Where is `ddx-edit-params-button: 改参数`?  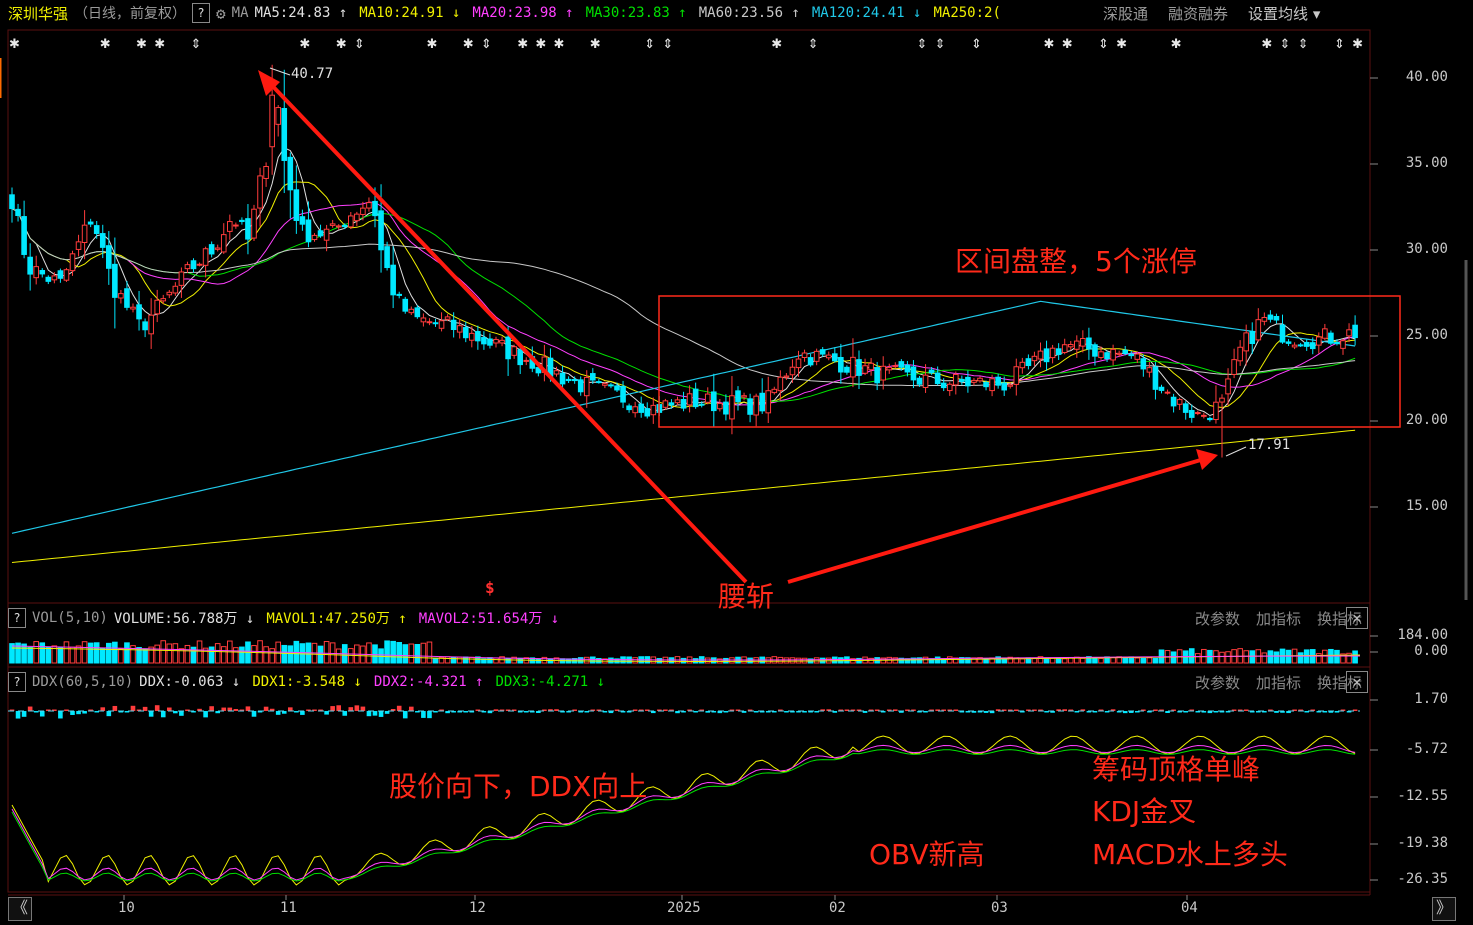
ddx-edit-params-button: 改参数 is located at coordinates (1217, 682).